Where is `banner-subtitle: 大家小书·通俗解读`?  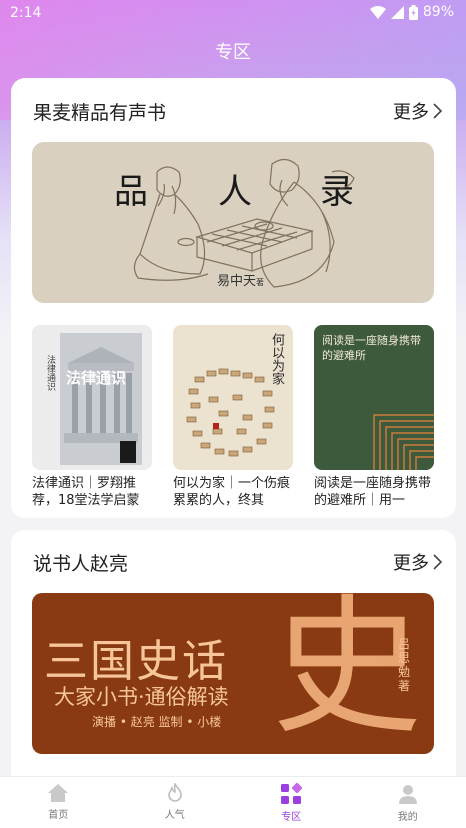 banner-subtitle: 大家小书·通俗解读 is located at coordinates (141, 697).